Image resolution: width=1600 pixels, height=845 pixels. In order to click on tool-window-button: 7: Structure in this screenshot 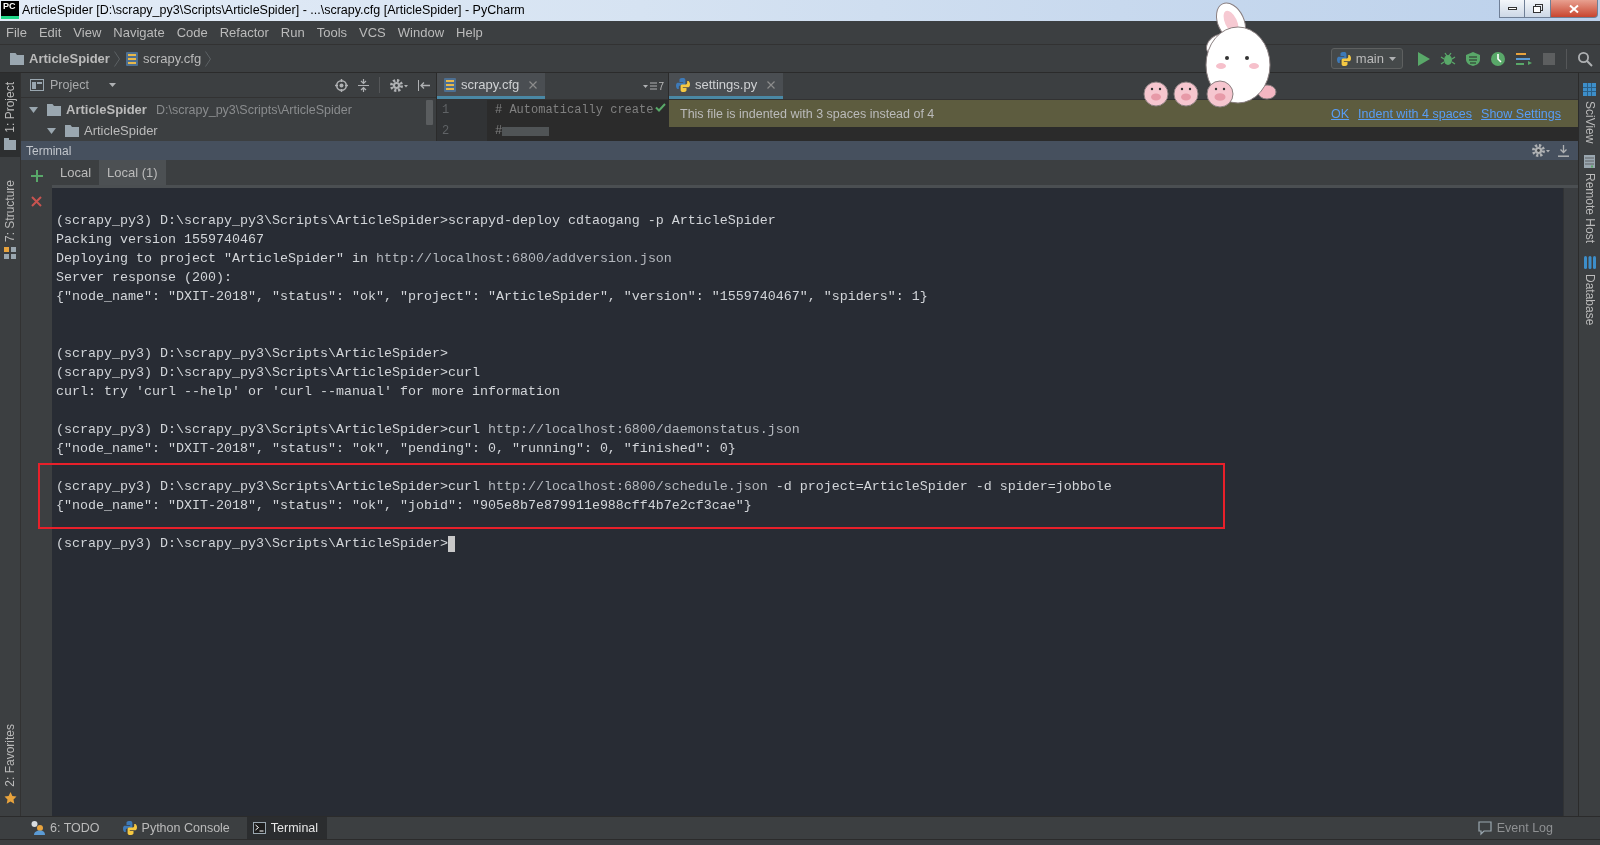, I will do `click(10, 218)`.